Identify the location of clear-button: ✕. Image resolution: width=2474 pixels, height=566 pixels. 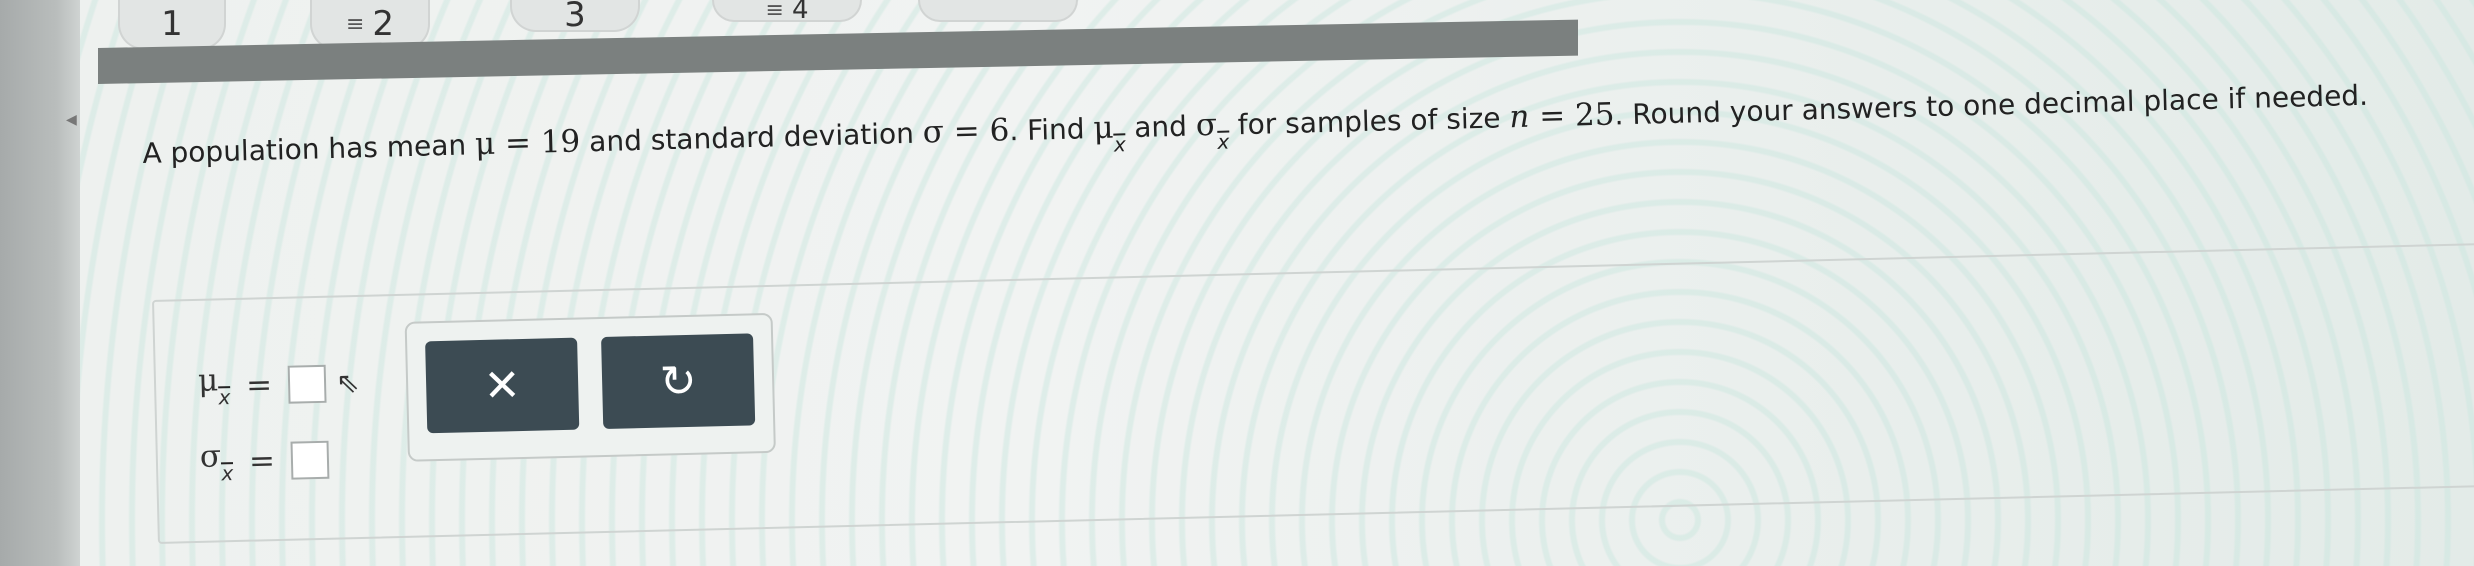
(502, 385).